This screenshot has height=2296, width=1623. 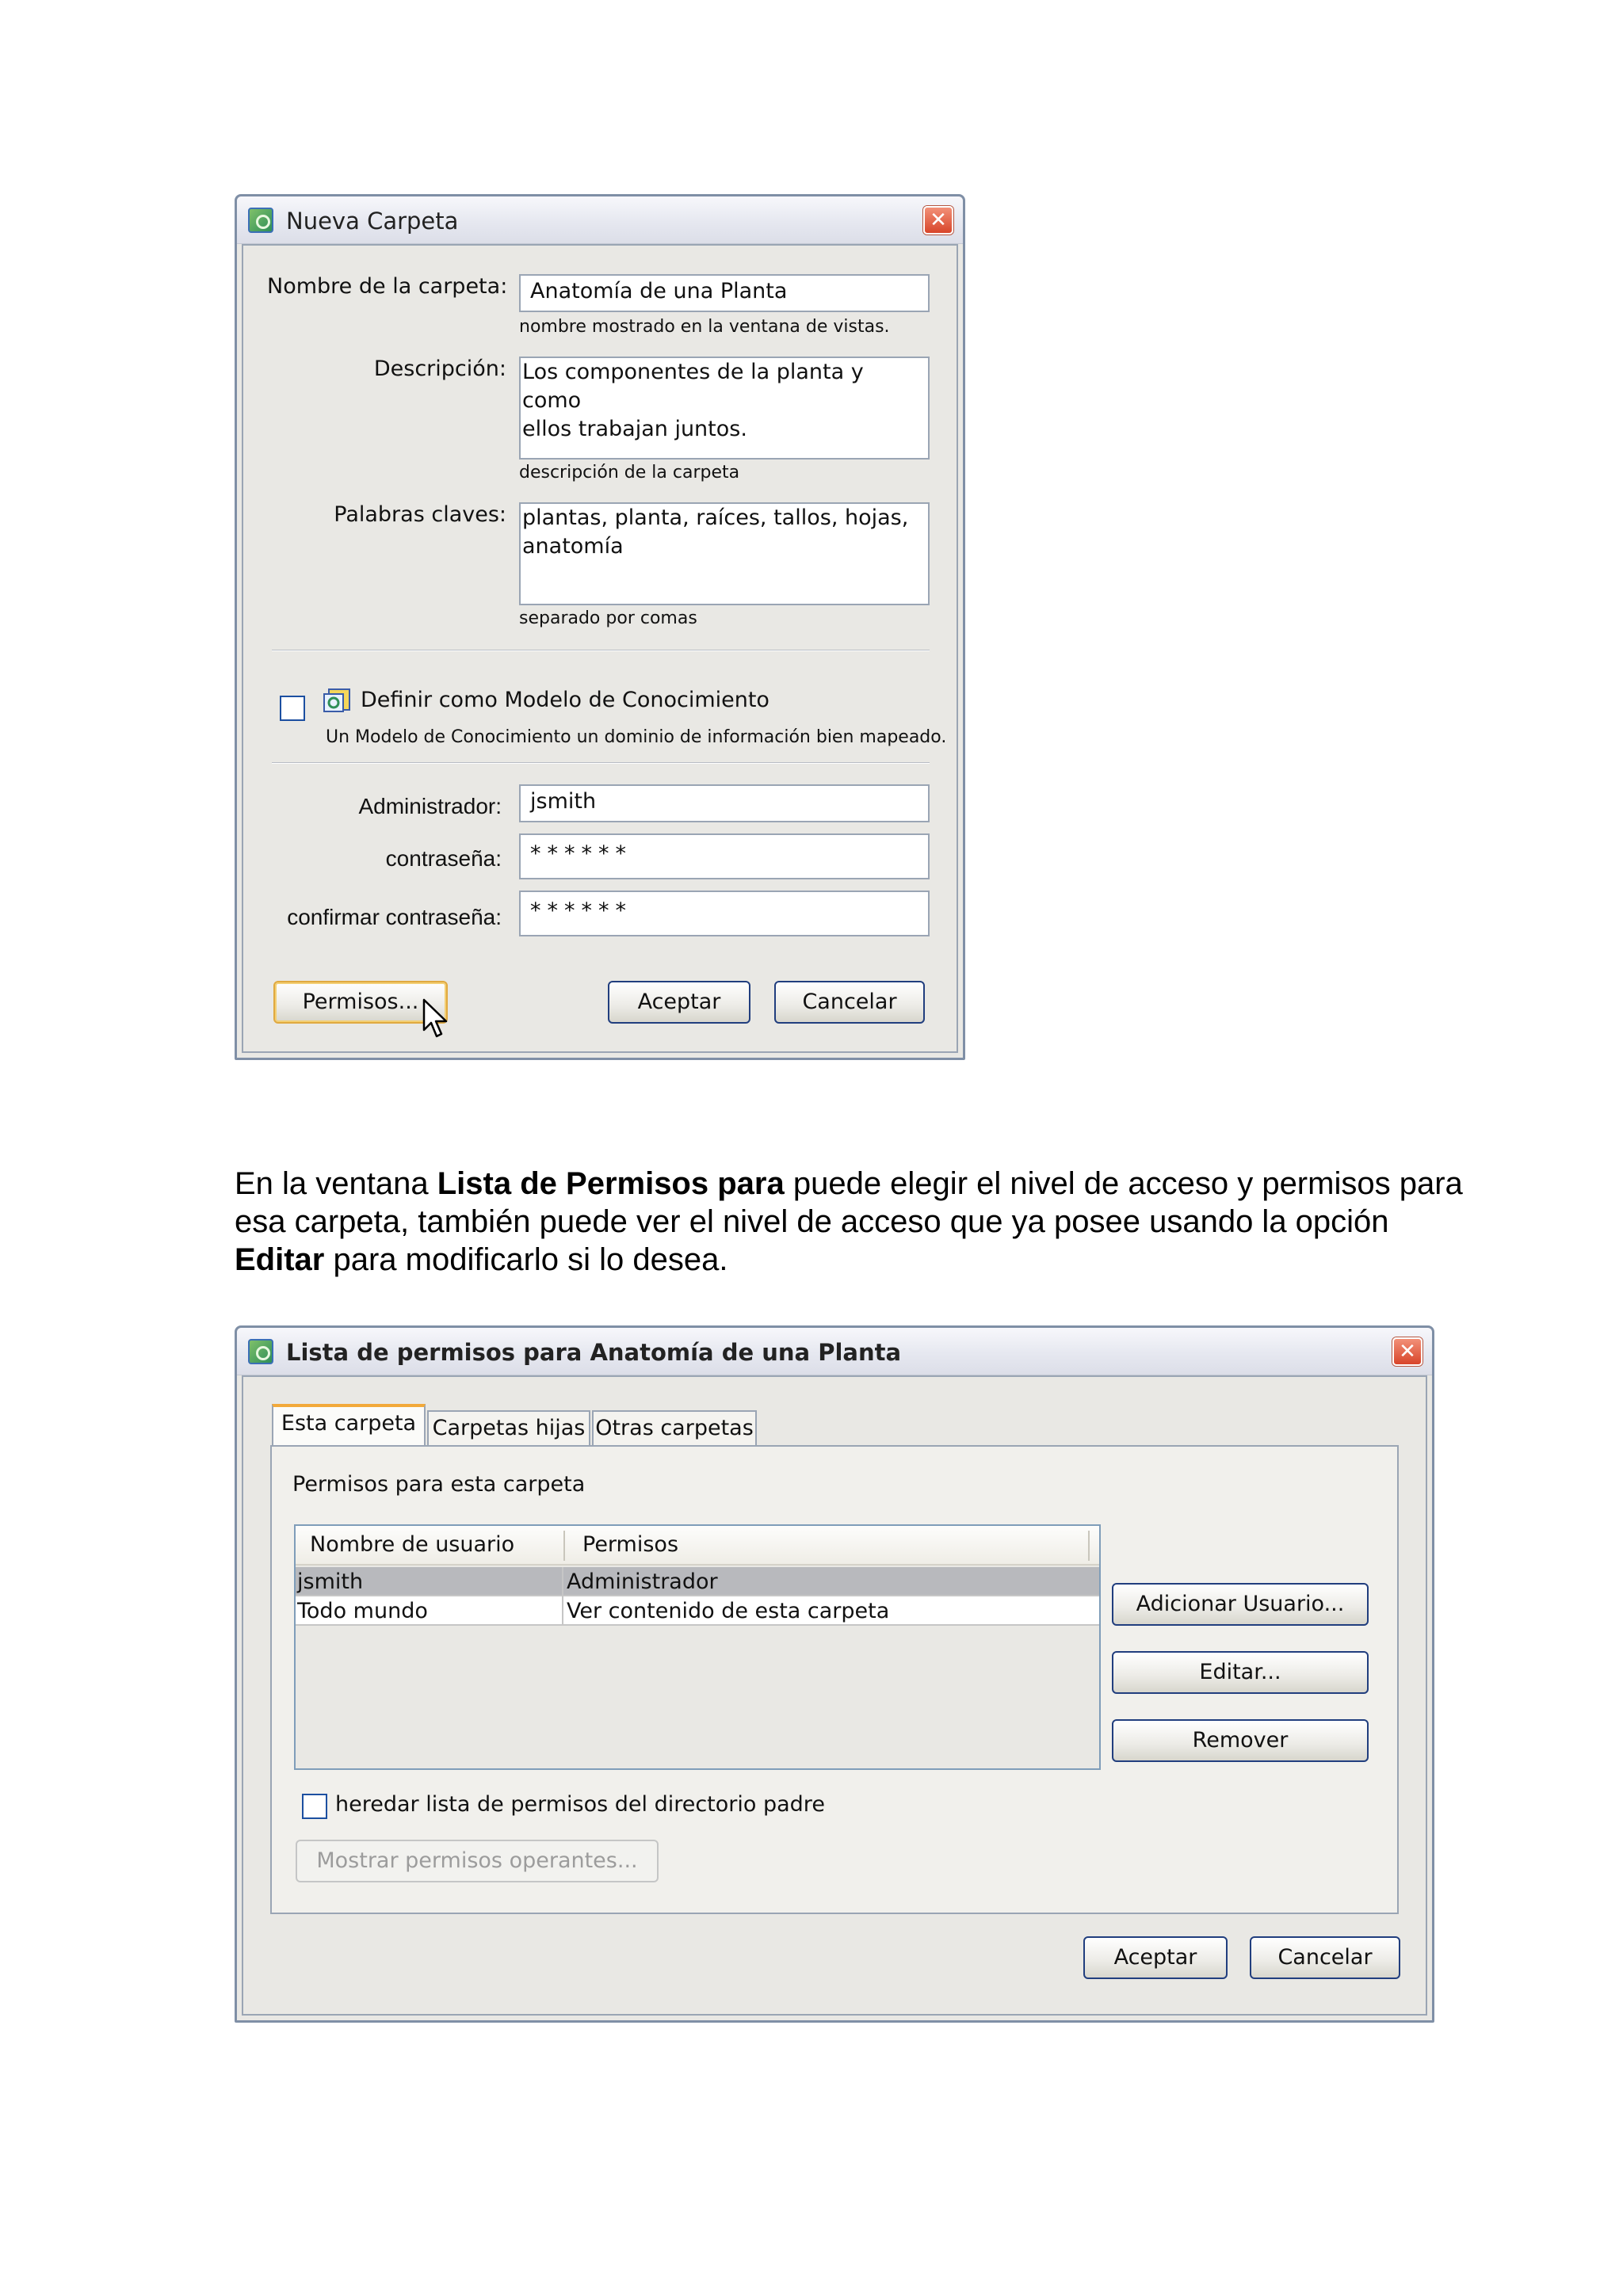 I want to click on knowledge-model-checkbox, so click(x=292, y=708).